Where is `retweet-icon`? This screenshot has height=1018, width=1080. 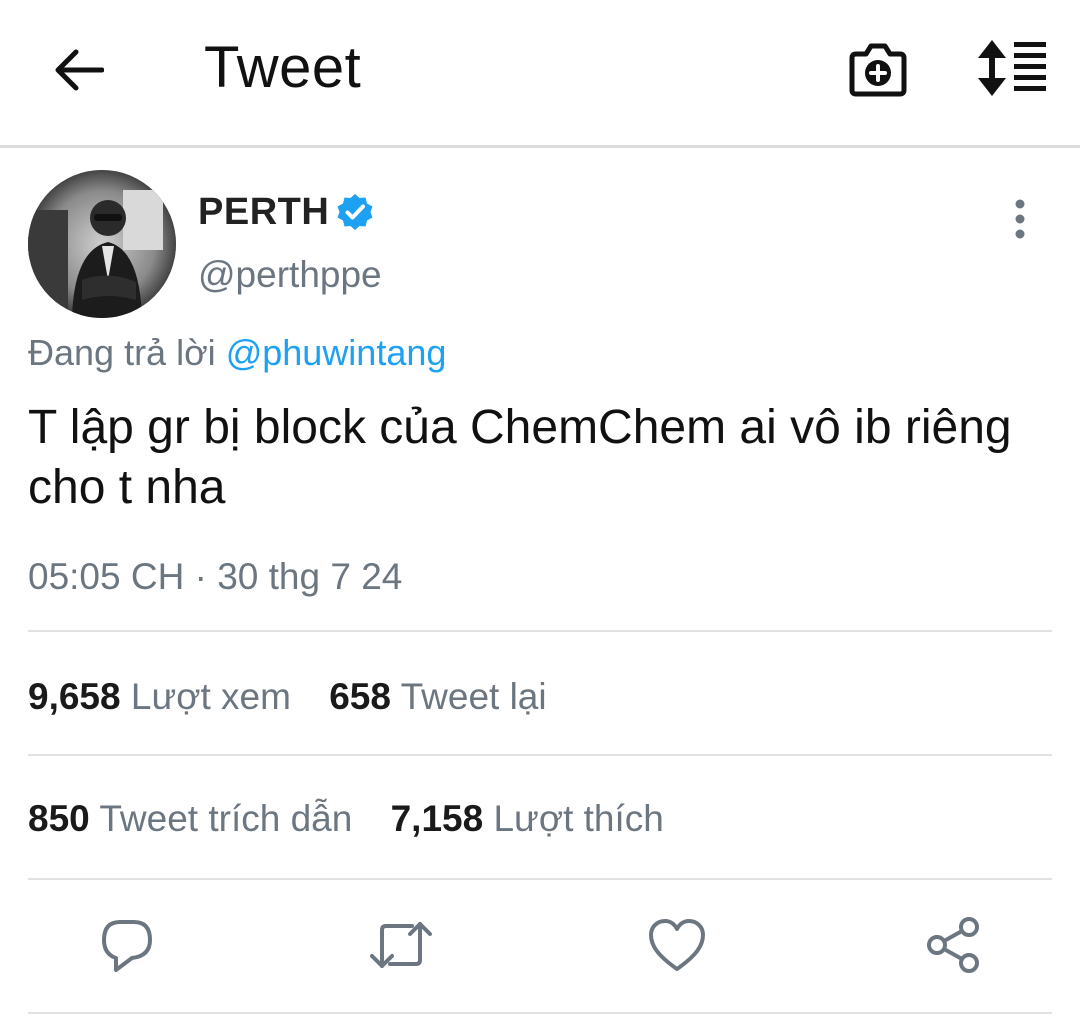 retweet-icon is located at coordinates (401, 945).